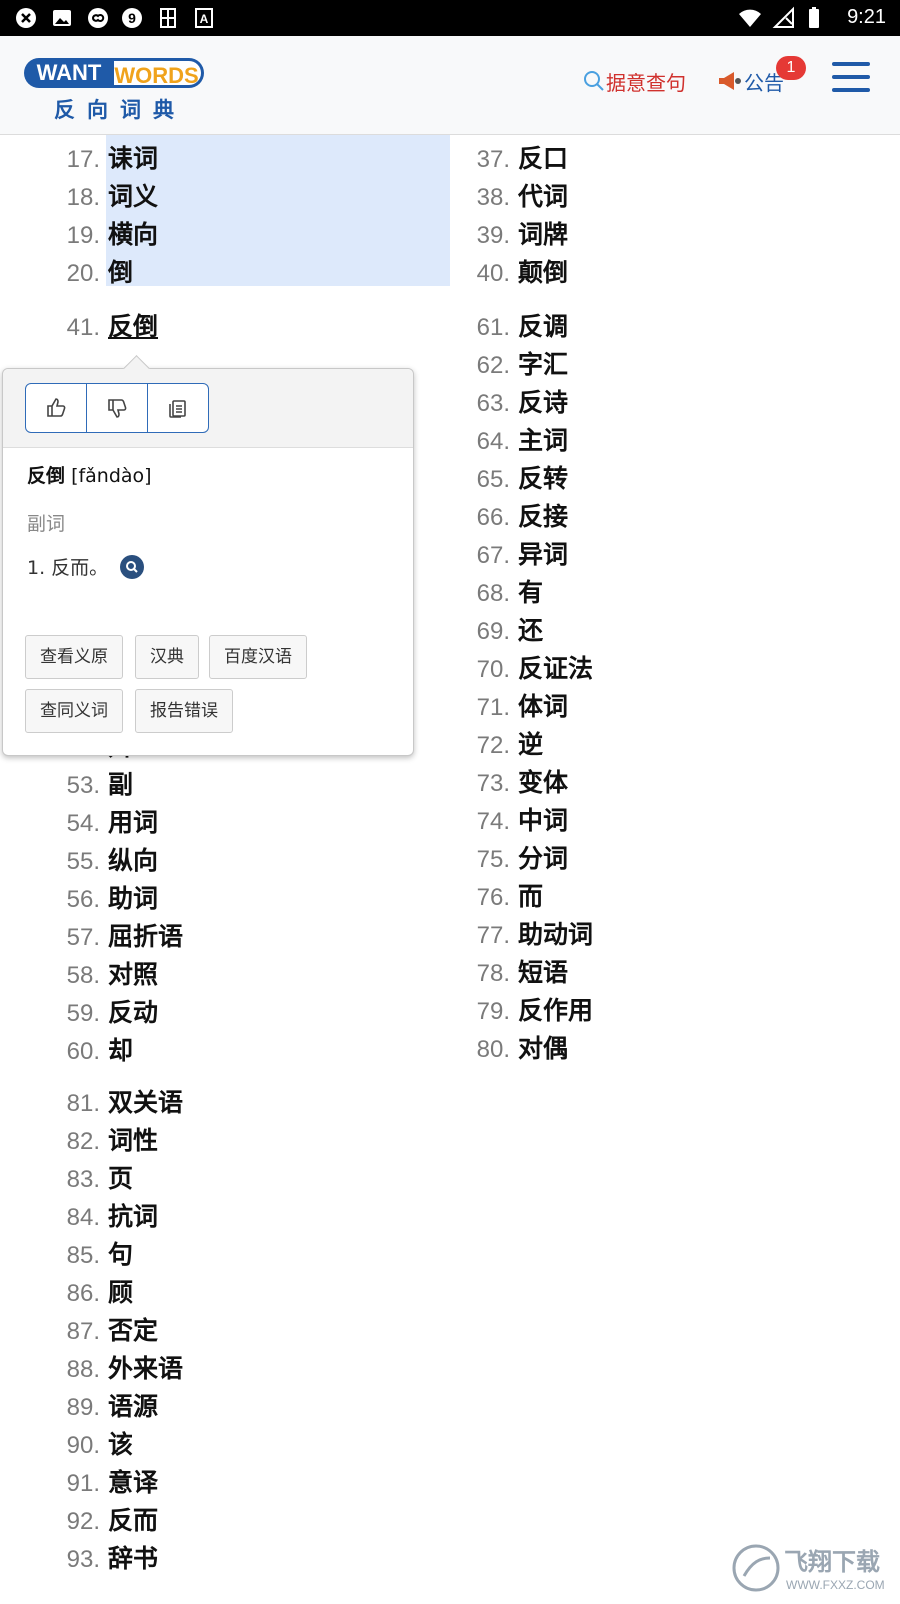  What do you see at coordinates (543, 1048) in the screenshot?
I see `item-word: 对偶` at bounding box center [543, 1048].